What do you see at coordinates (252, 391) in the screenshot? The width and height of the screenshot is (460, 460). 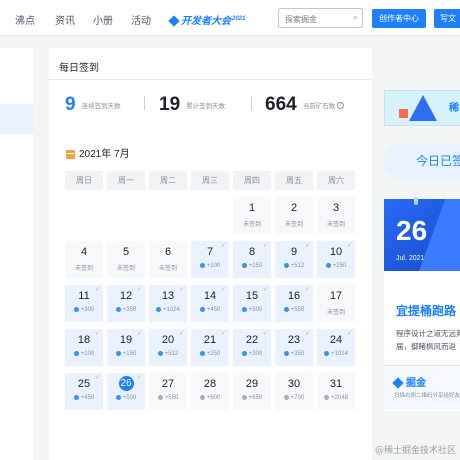 I see `calendar-day-cell: 29 +650` at bounding box center [252, 391].